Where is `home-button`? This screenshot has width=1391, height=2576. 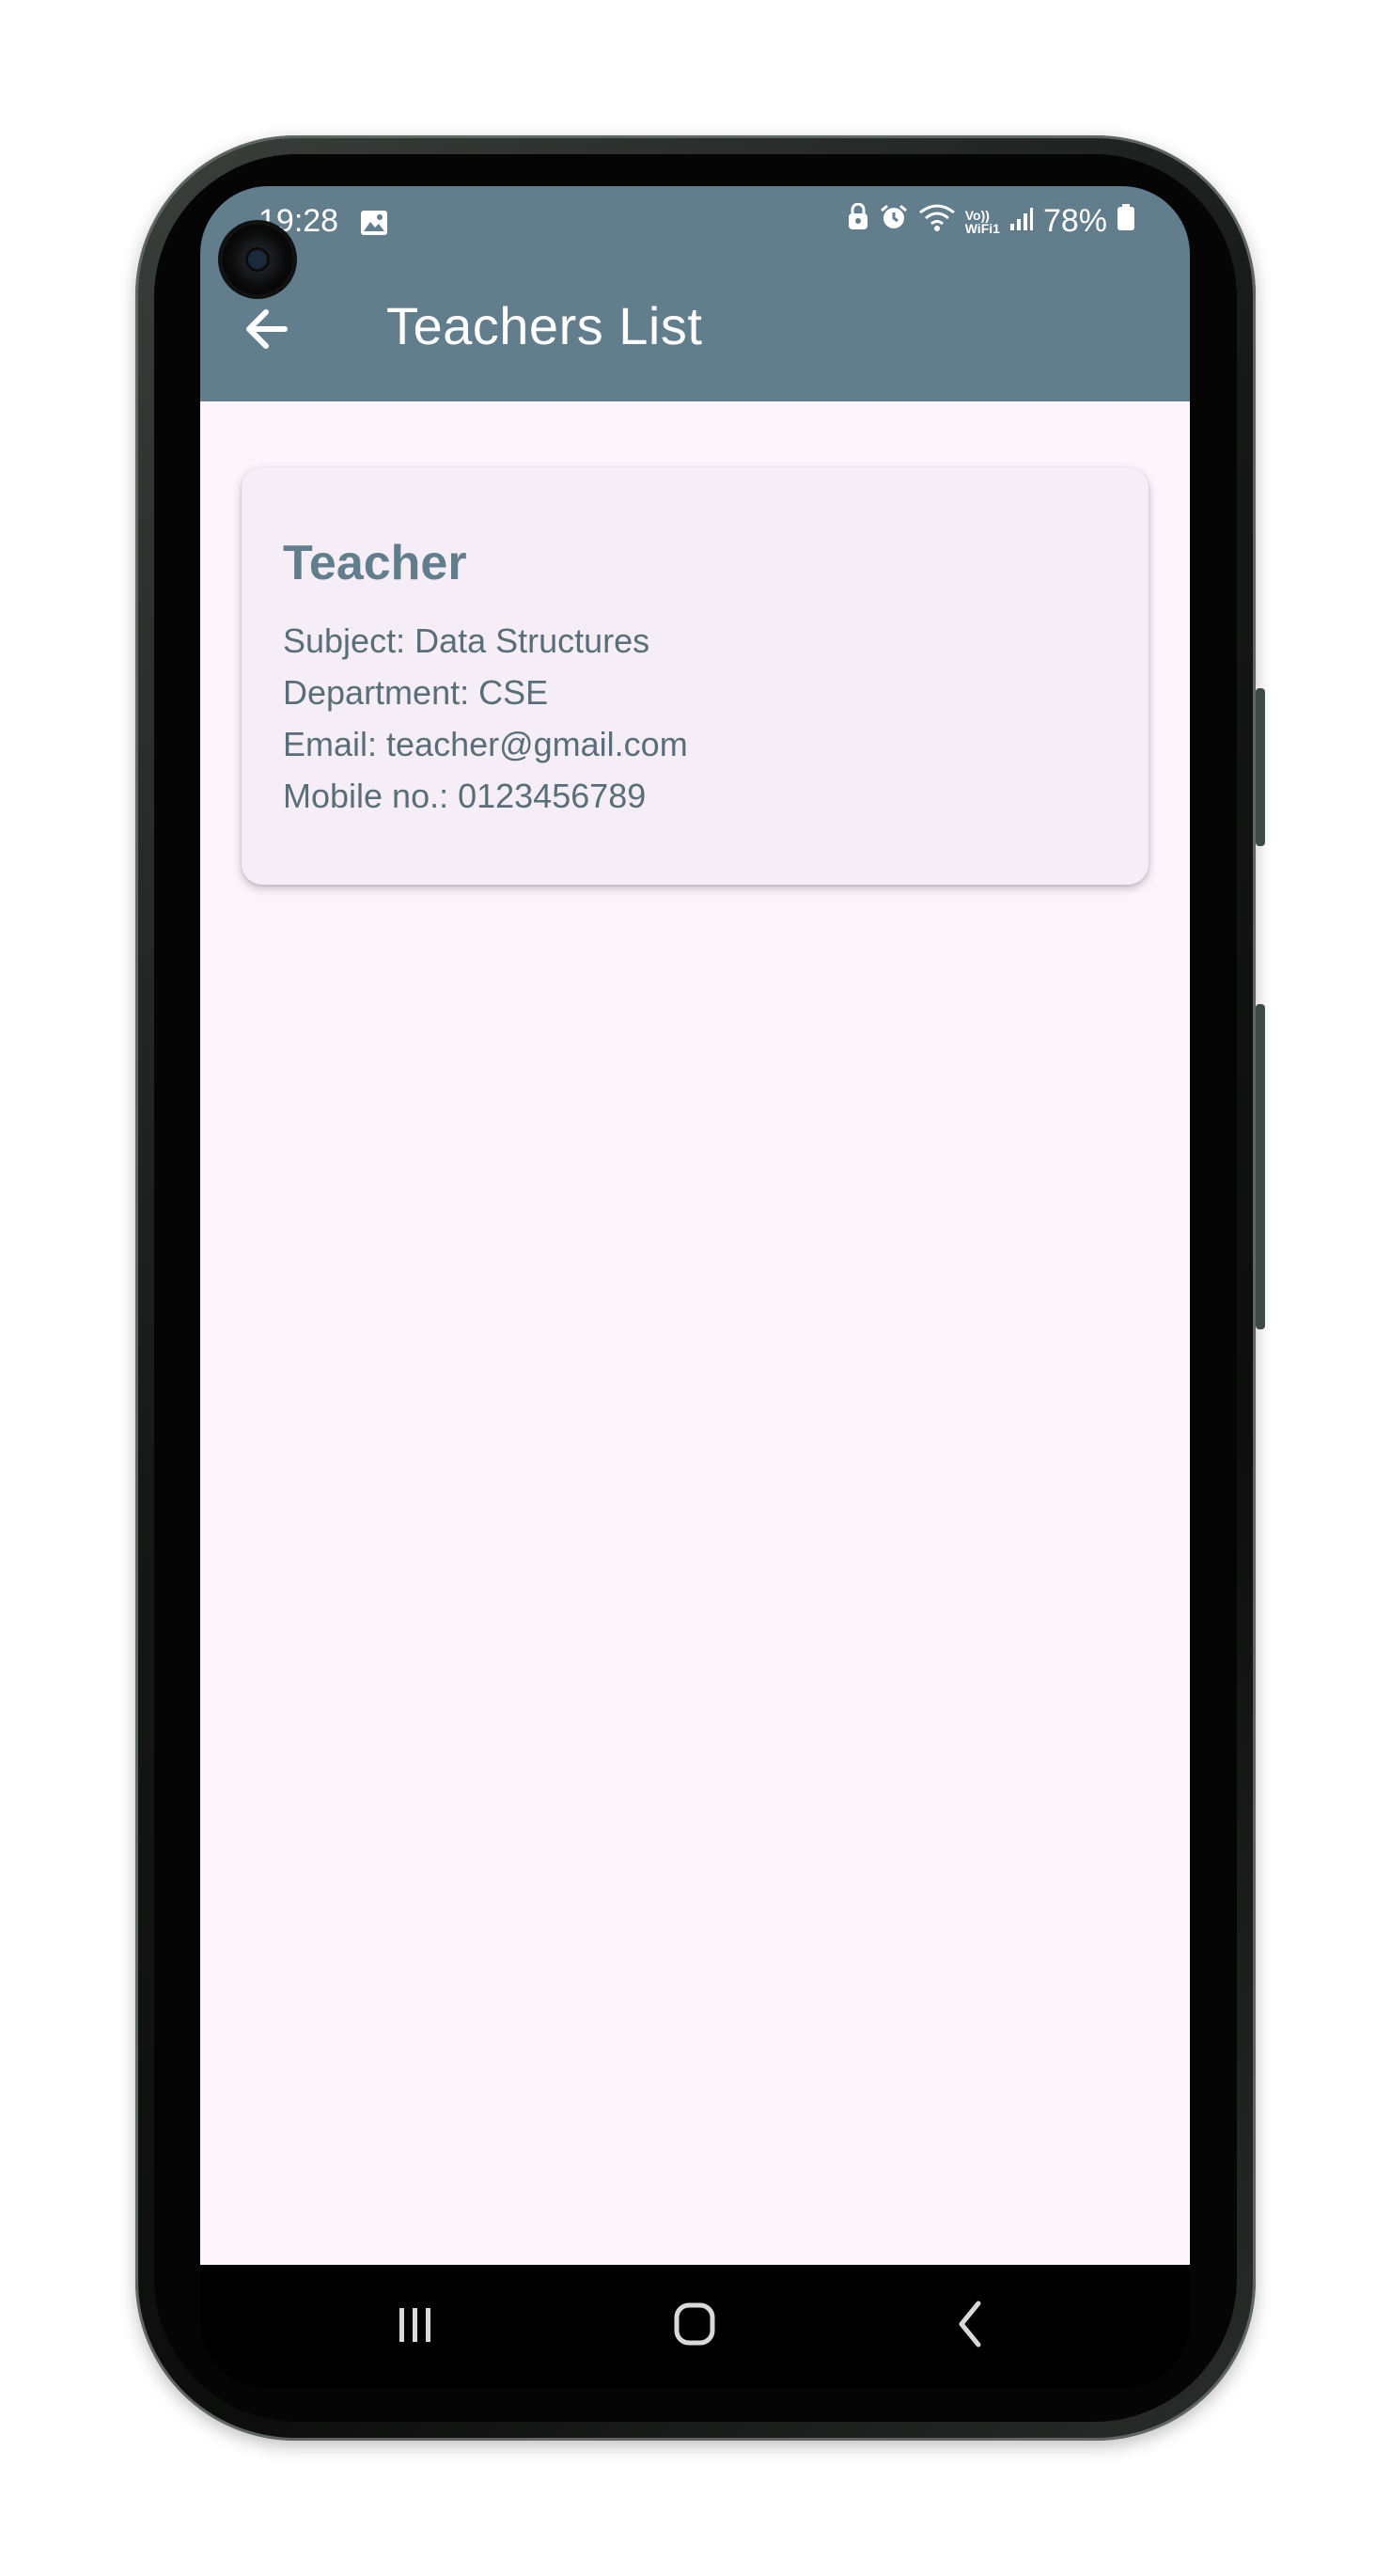 home-button is located at coordinates (695, 2324).